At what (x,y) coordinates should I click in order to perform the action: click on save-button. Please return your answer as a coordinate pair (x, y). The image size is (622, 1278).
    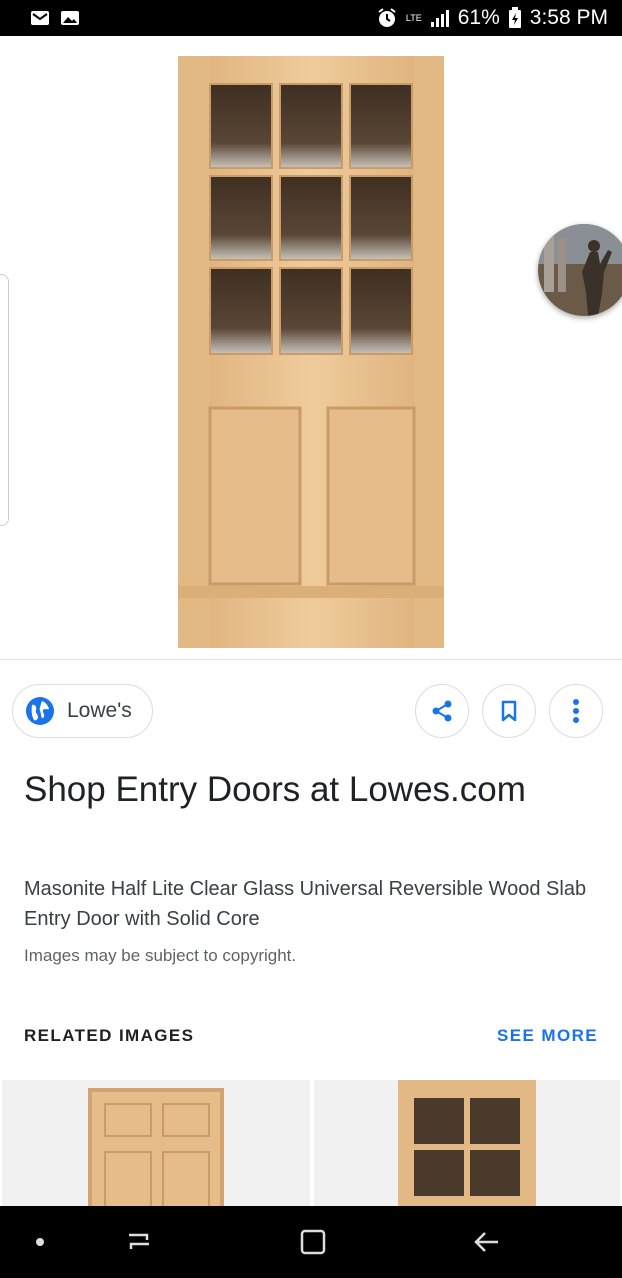
    Looking at the image, I should click on (509, 711).